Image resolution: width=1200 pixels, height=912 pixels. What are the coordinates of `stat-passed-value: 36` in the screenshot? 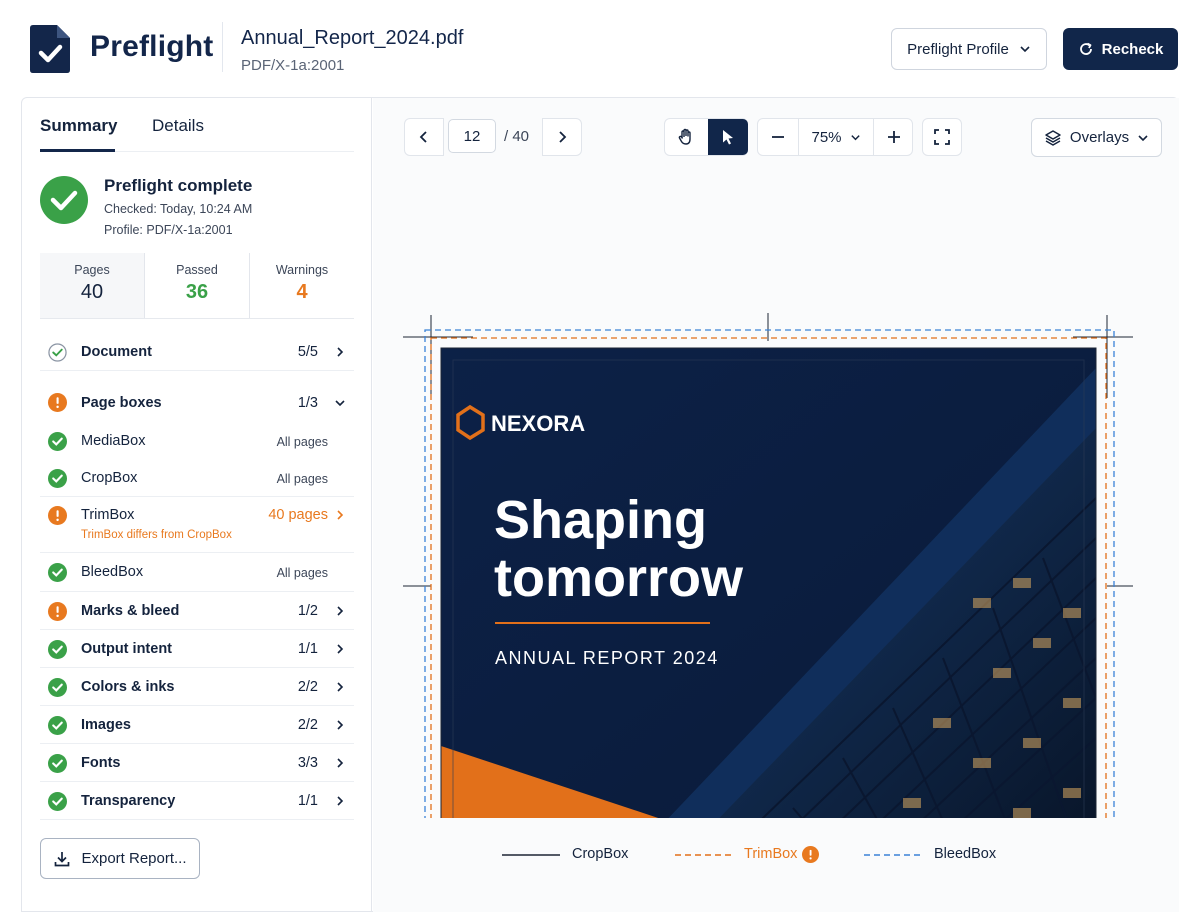 It's located at (197, 292).